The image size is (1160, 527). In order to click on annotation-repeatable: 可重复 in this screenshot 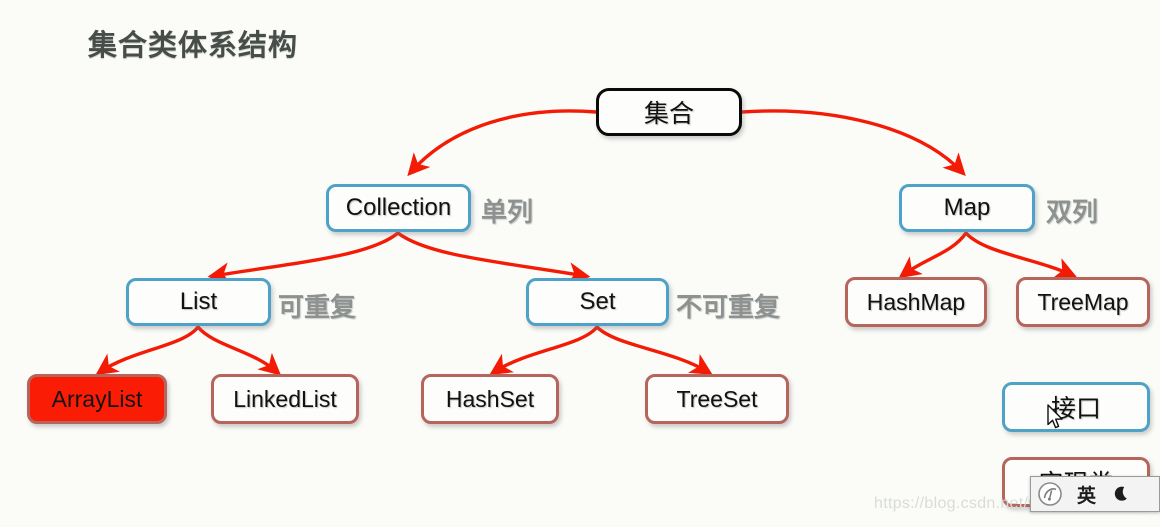, I will do `click(317, 307)`.